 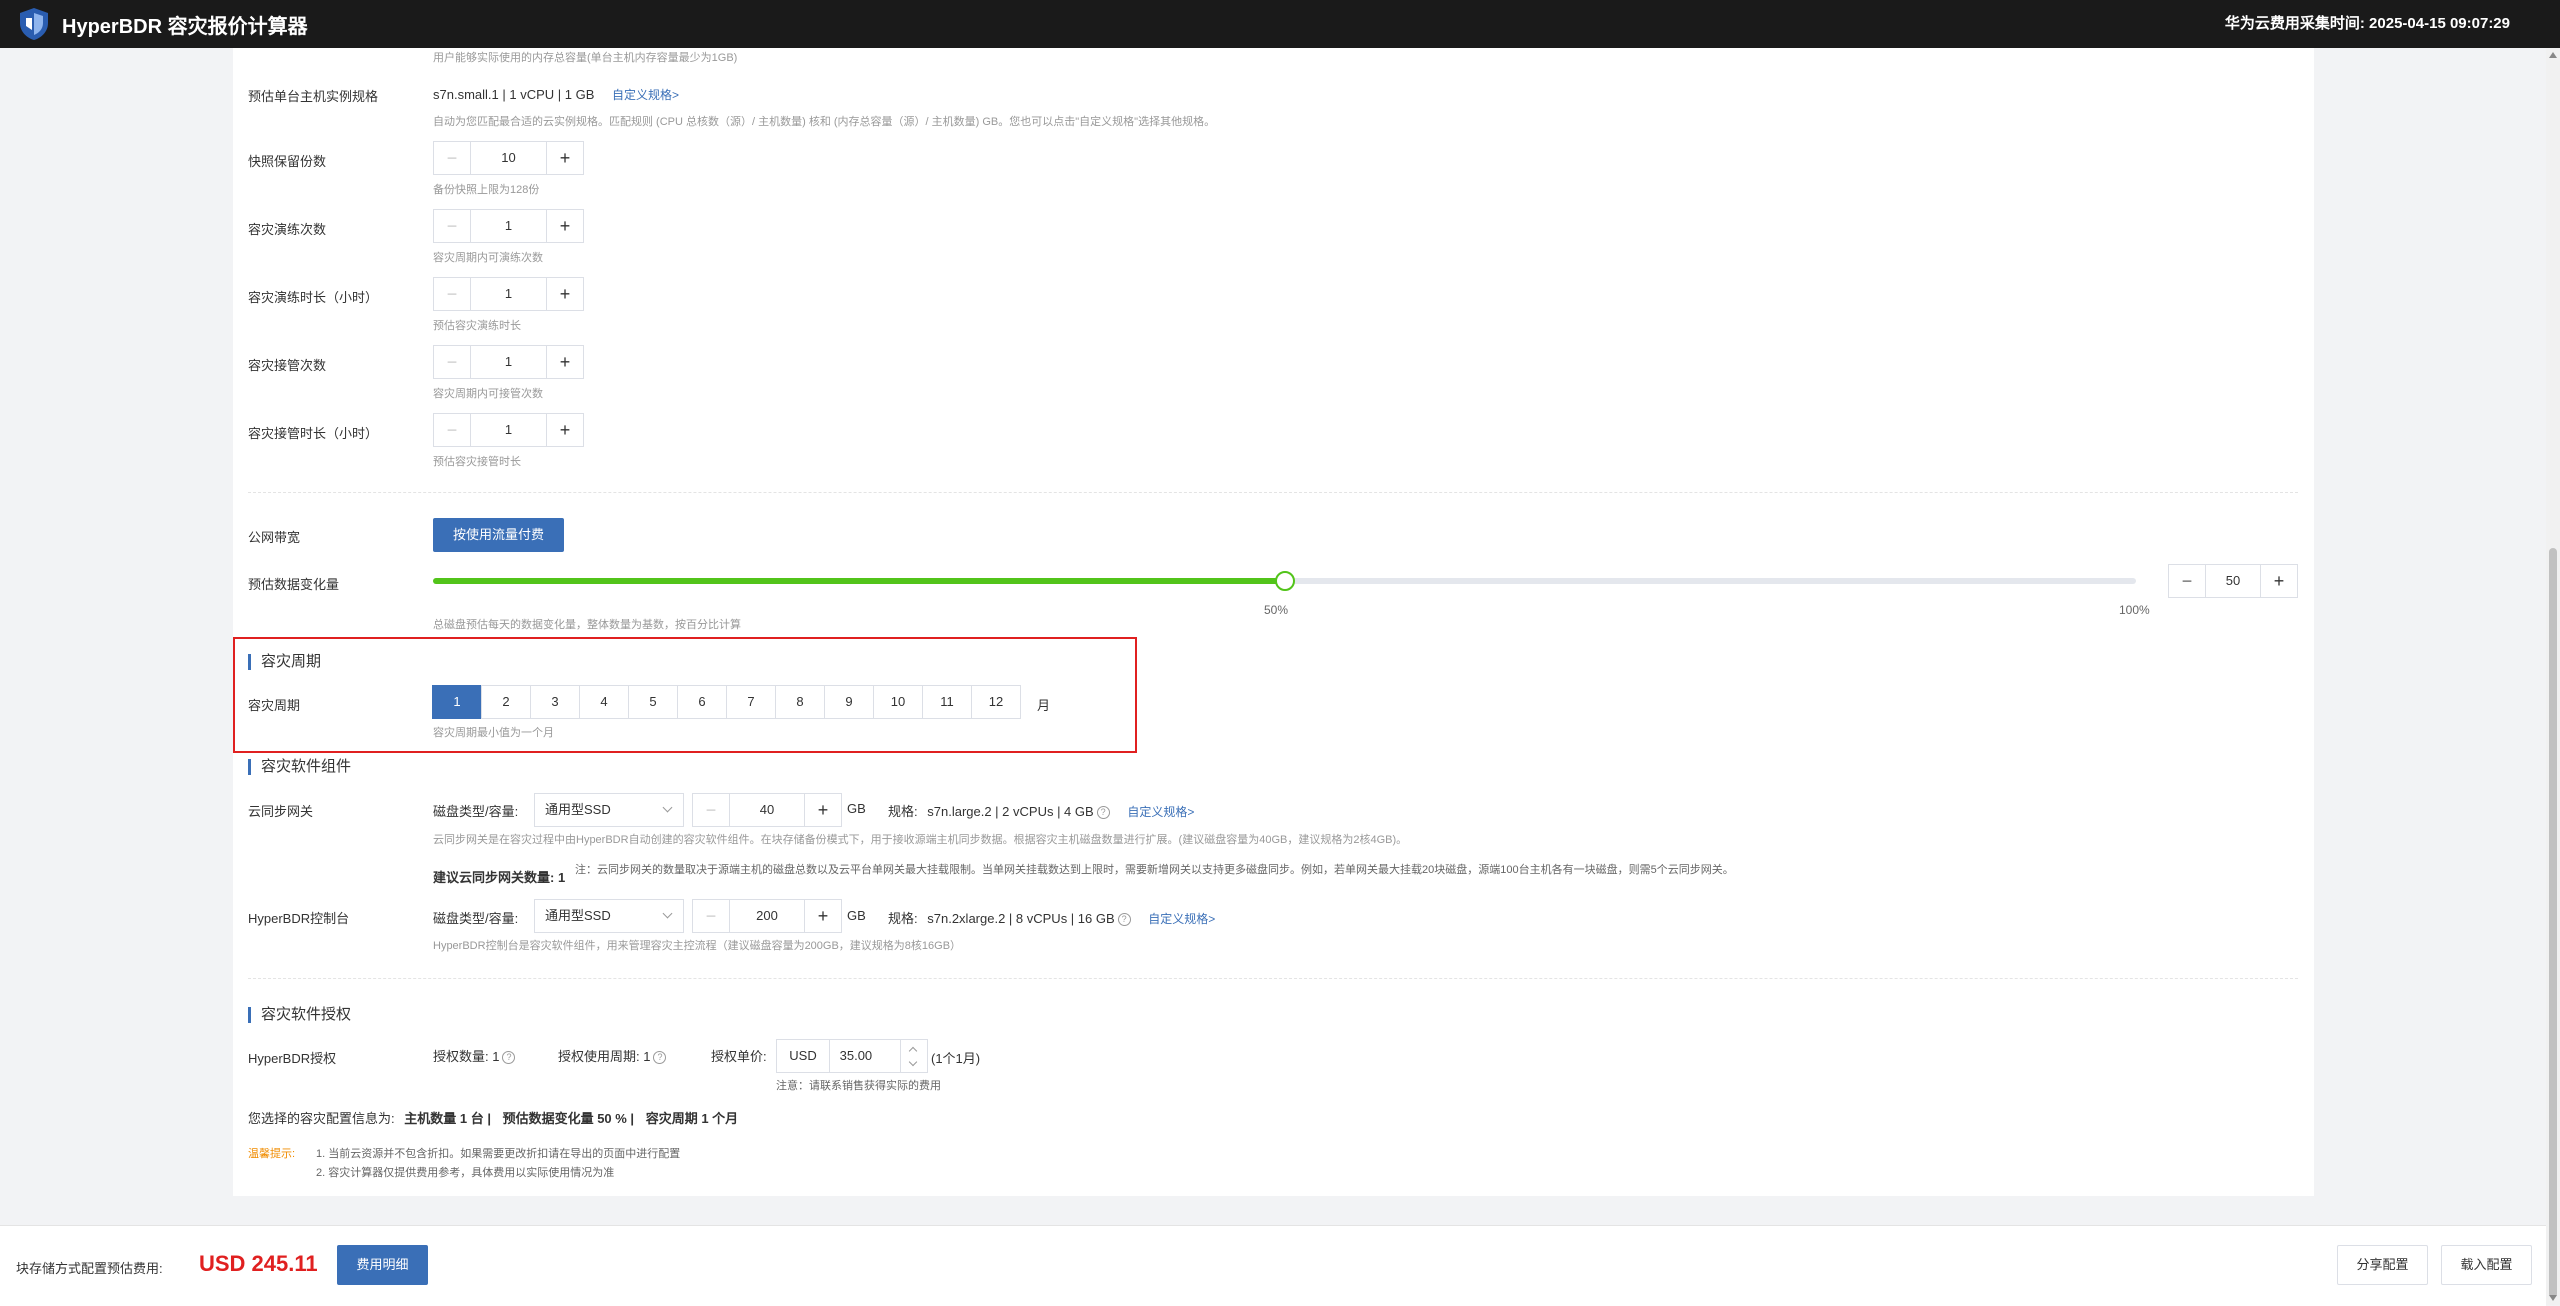 What do you see at coordinates (856, 915) in the screenshot?
I see `console-size-unit: GB` at bounding box center [856, 915].